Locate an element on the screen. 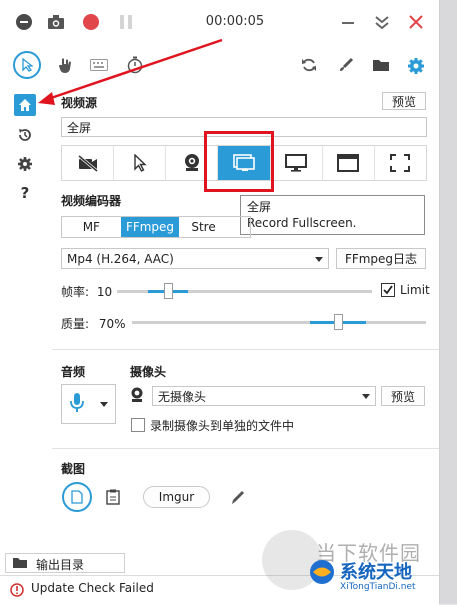  watermark-brand: 系统天地 is located at coordinates (376, 572).